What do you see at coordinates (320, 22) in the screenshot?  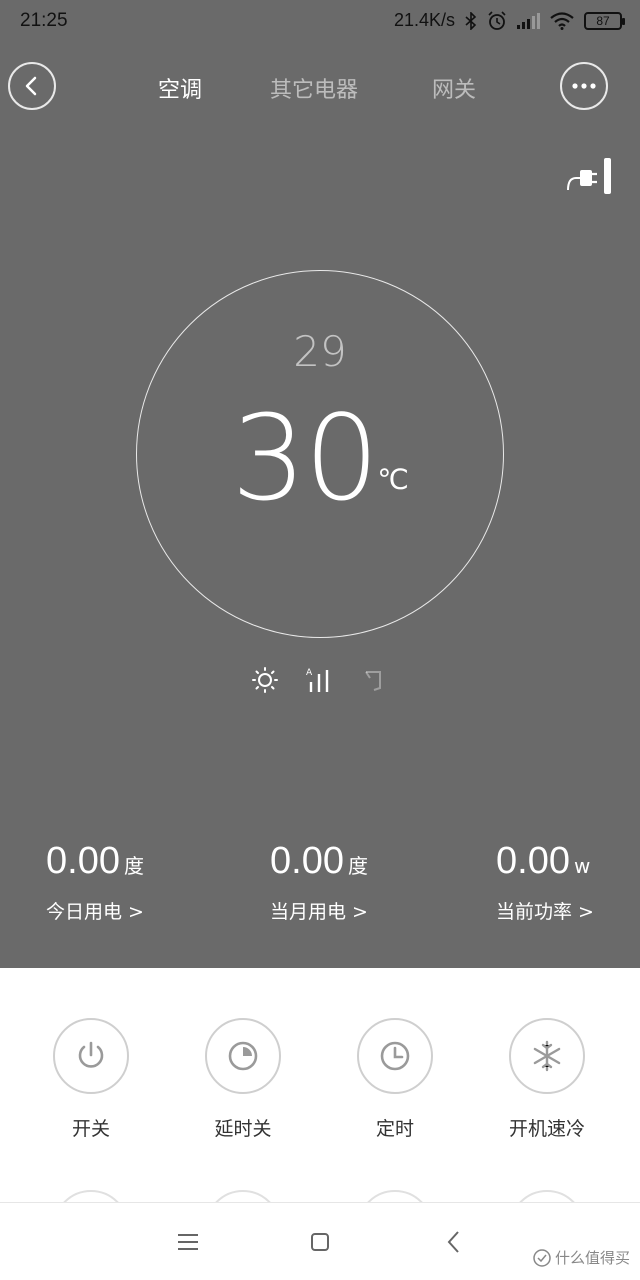 I see `status-bar: 21:25 21.4K/s 87` at bounding box center [320, 22].